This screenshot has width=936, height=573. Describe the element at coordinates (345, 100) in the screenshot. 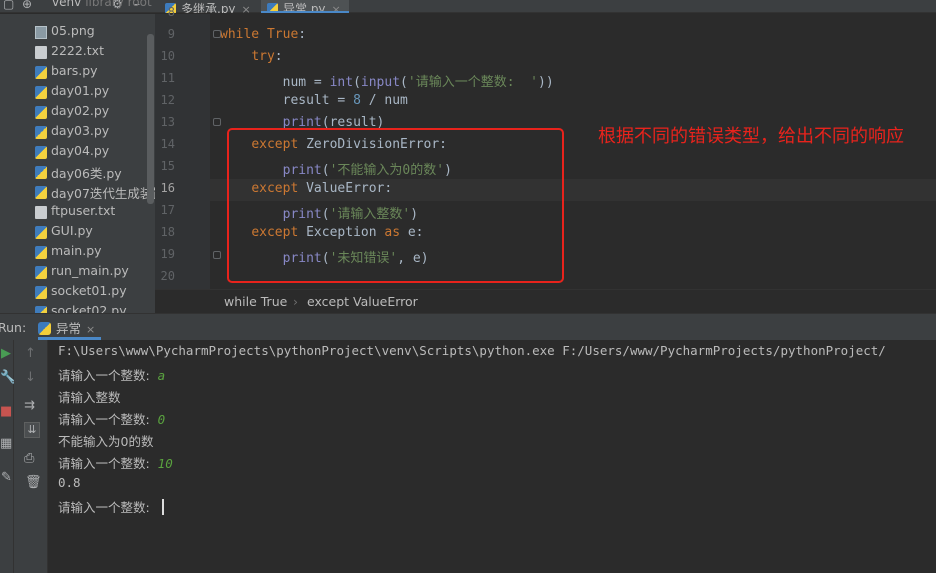

I see `code-line-12: result = 8 / num` at that location.